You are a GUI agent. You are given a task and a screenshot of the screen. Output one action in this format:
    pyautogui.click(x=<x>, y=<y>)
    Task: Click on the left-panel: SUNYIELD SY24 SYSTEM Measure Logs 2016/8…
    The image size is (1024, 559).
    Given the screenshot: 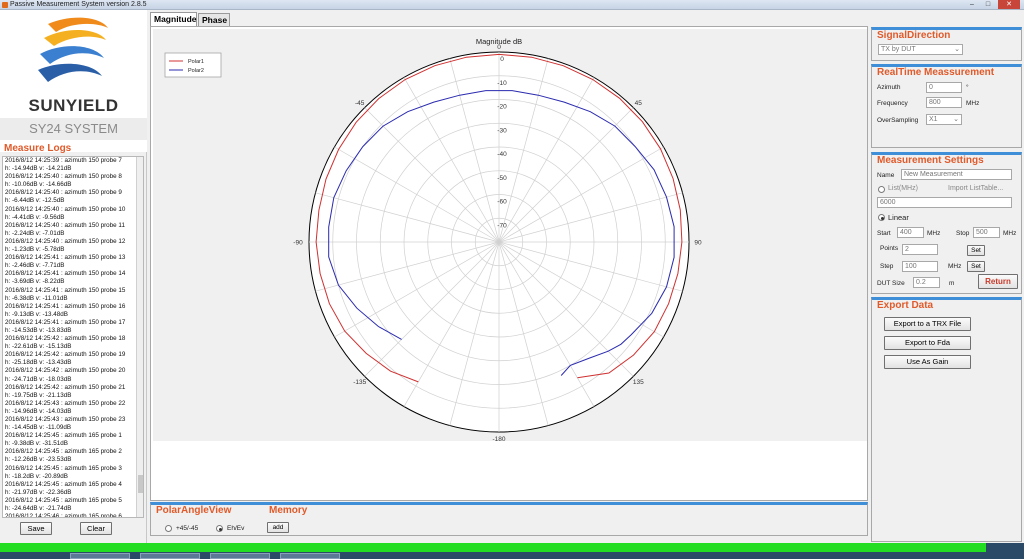 What is the action you would take?
    pyautogui.click(x=73, y=277)
    